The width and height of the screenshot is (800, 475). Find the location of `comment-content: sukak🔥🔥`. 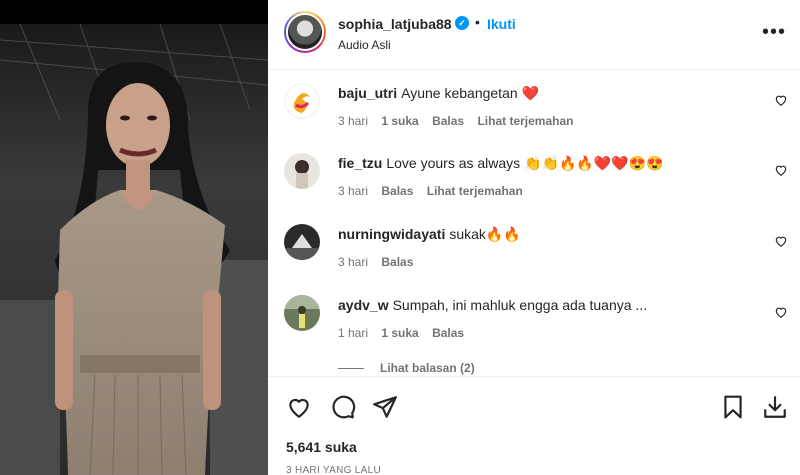

comment-content: sukak🔥🔥 is located at coordinates (485, 234).